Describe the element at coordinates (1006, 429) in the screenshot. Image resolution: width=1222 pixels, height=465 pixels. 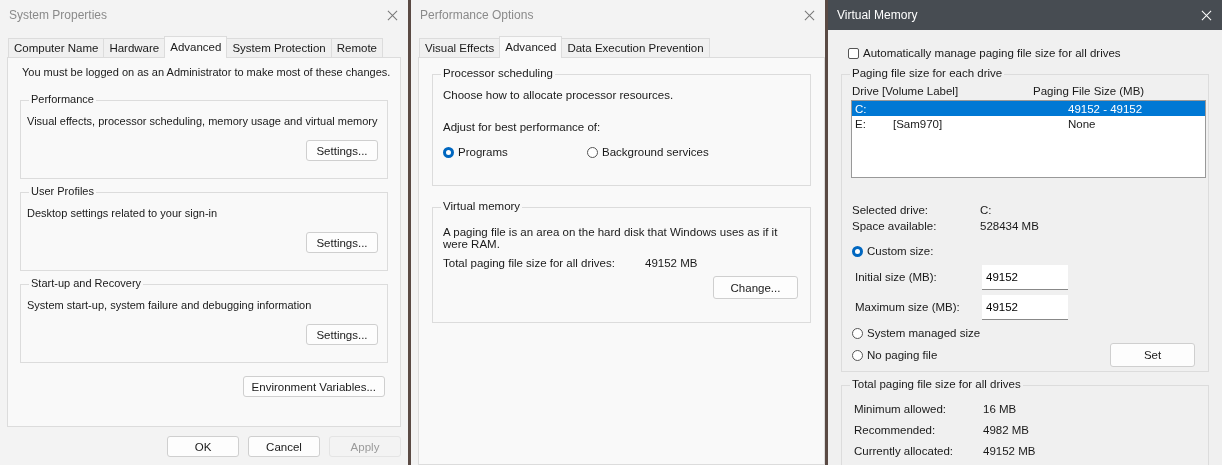
I see `total-value: 4982 MB` at that location.